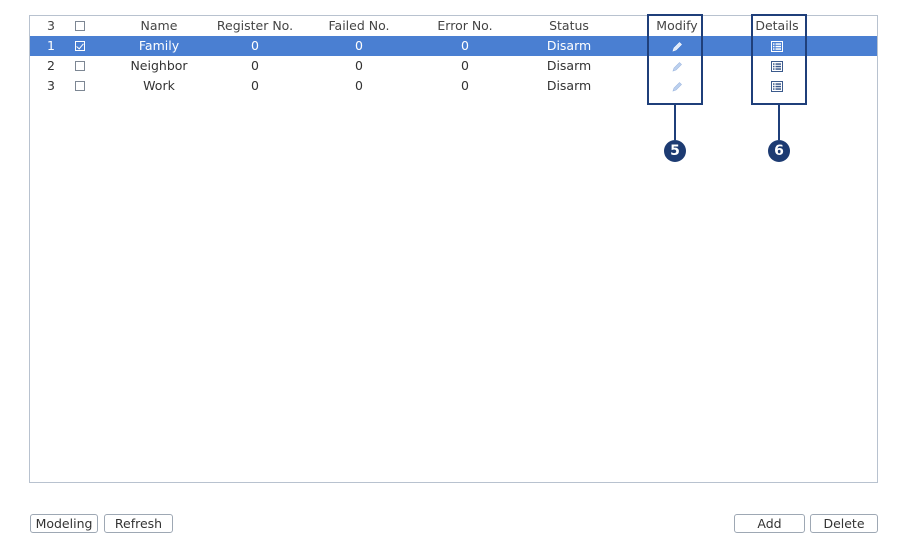  I want to click on table-row: 1 Family 0 0 0 Disarm, so click(453, 46).